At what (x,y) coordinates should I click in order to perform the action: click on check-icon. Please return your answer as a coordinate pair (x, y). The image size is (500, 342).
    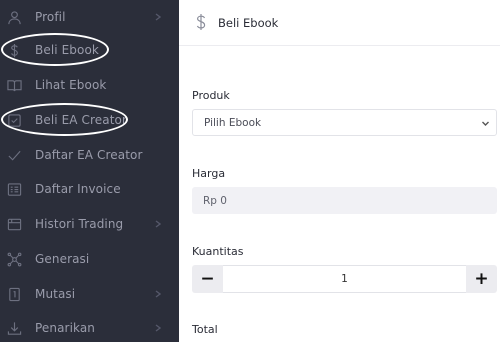
    Looking at the image, I should click on (14, 155).